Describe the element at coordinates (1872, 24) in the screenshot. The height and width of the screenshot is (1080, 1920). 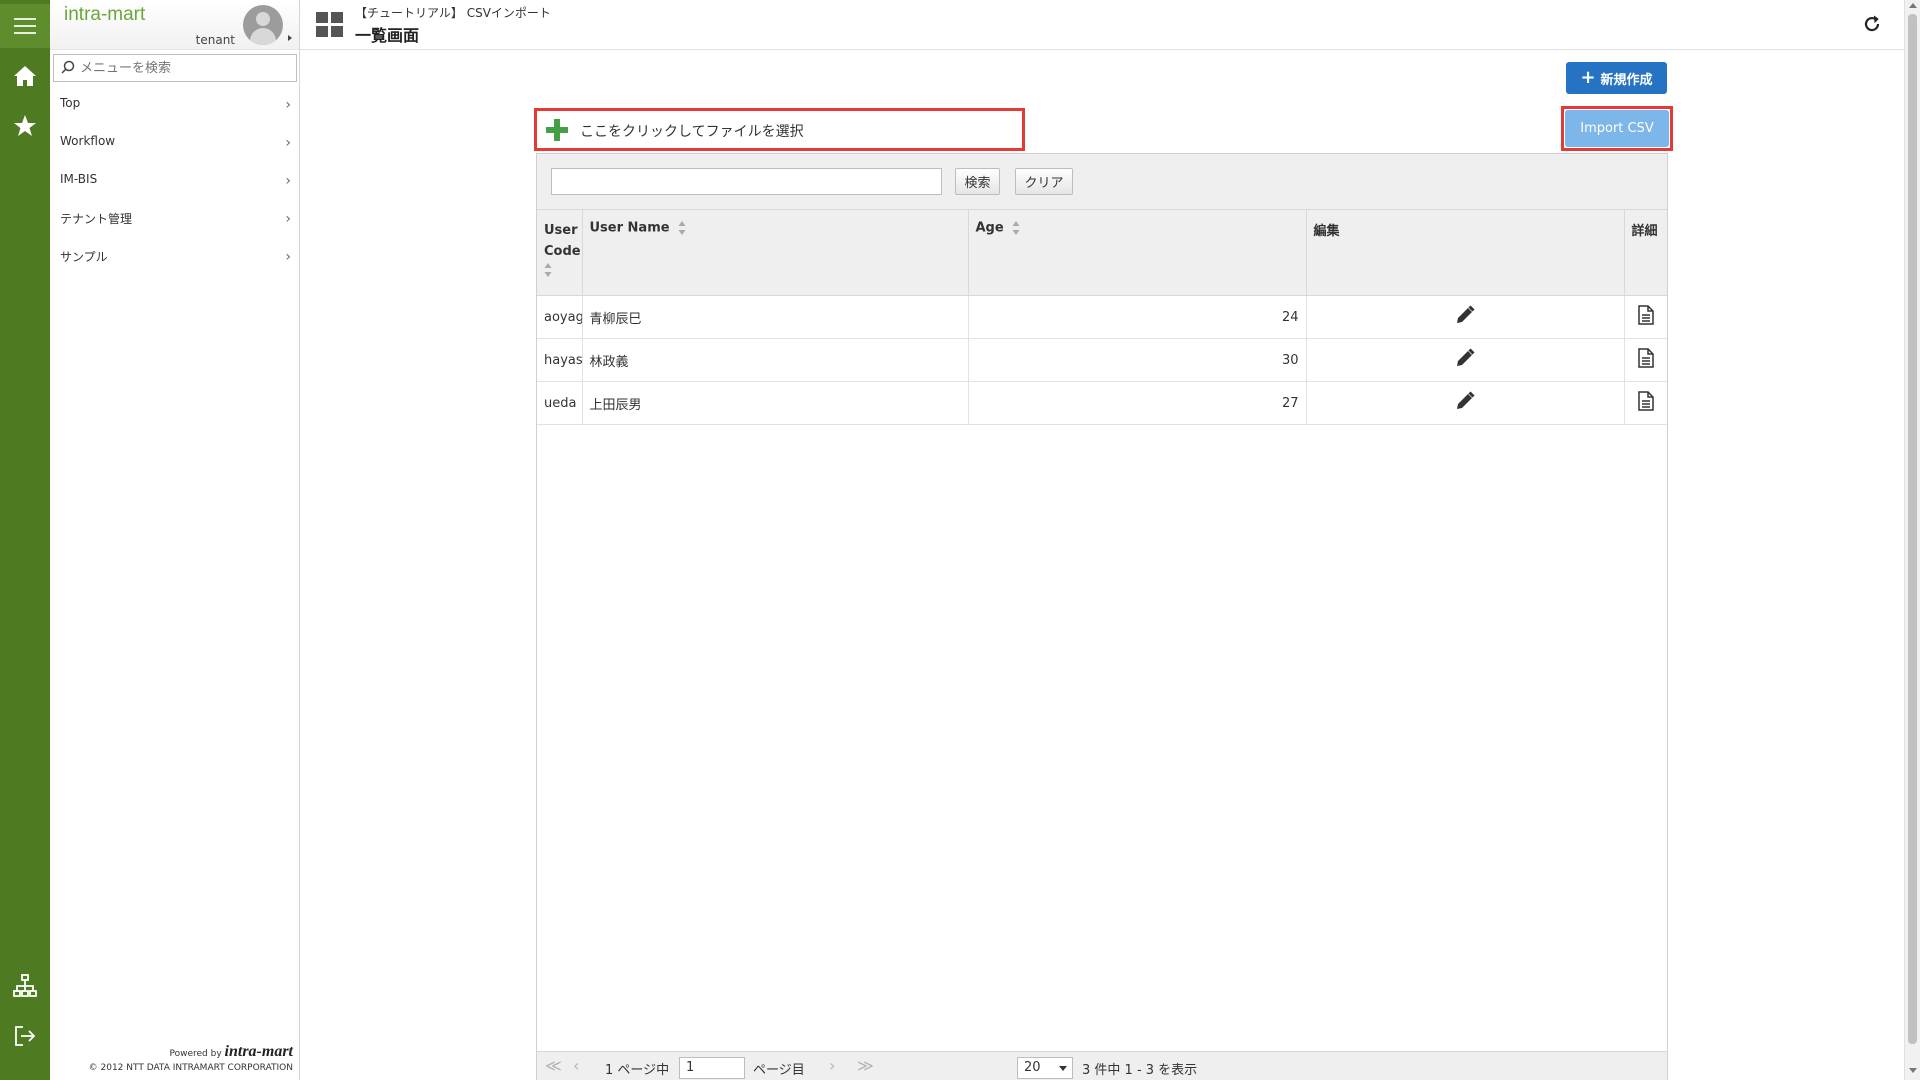
I see `refresh-icon` at that location.